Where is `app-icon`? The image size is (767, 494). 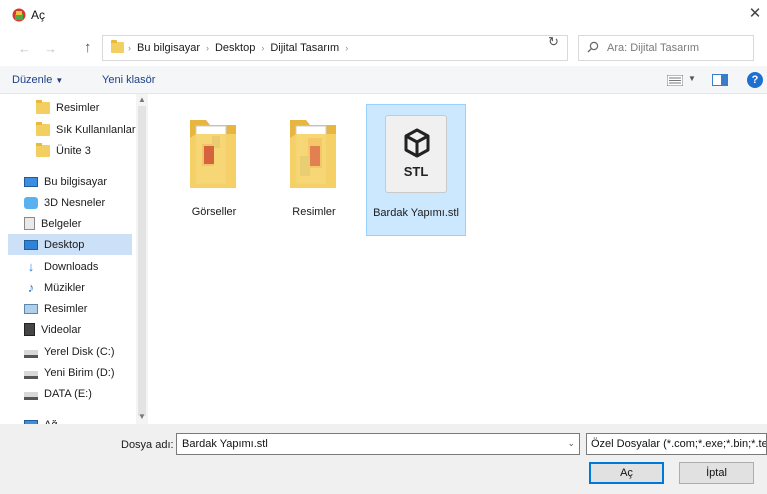
app-icon is located at coordinates (19, 15).